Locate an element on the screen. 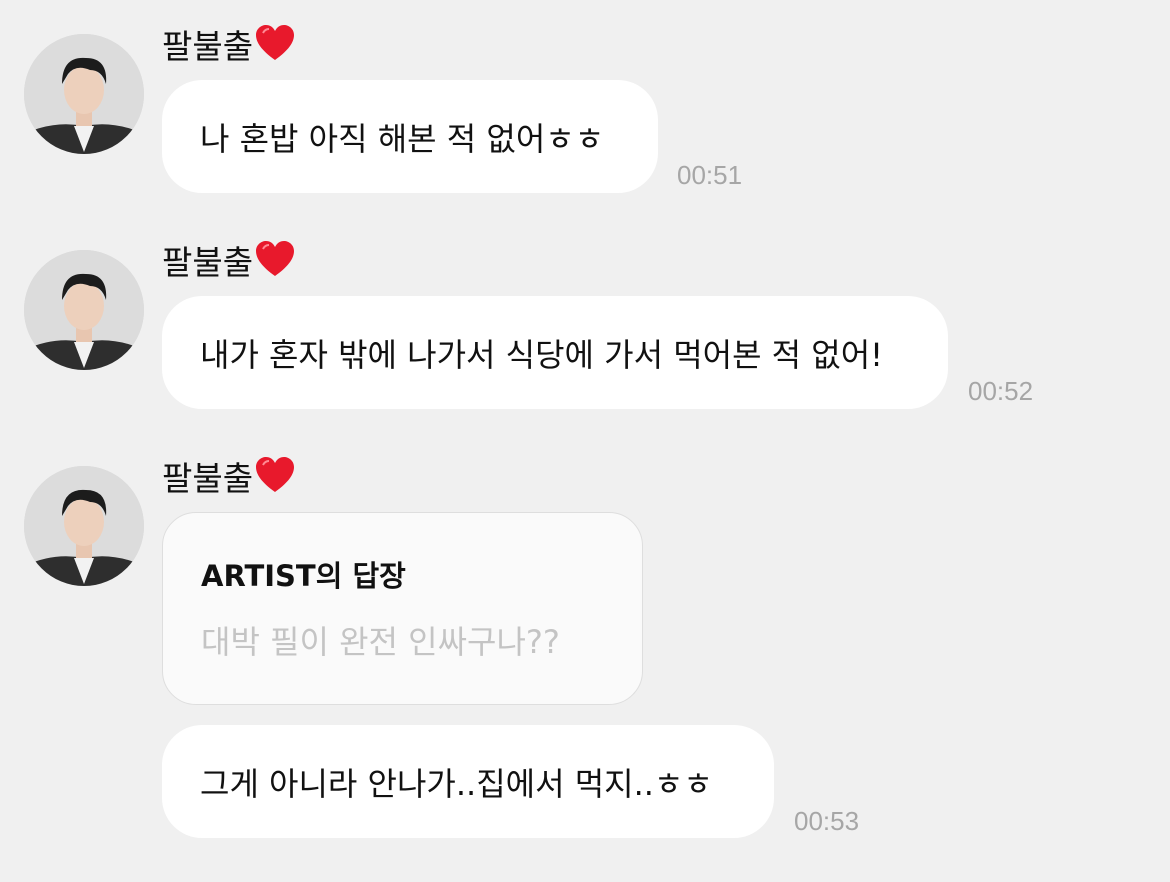 This screenshot has width=1170, height=882. message-text: 그게 아니라 안나가..집에서 먹지..ㅎㅎ is located at coordinates (456, 783).